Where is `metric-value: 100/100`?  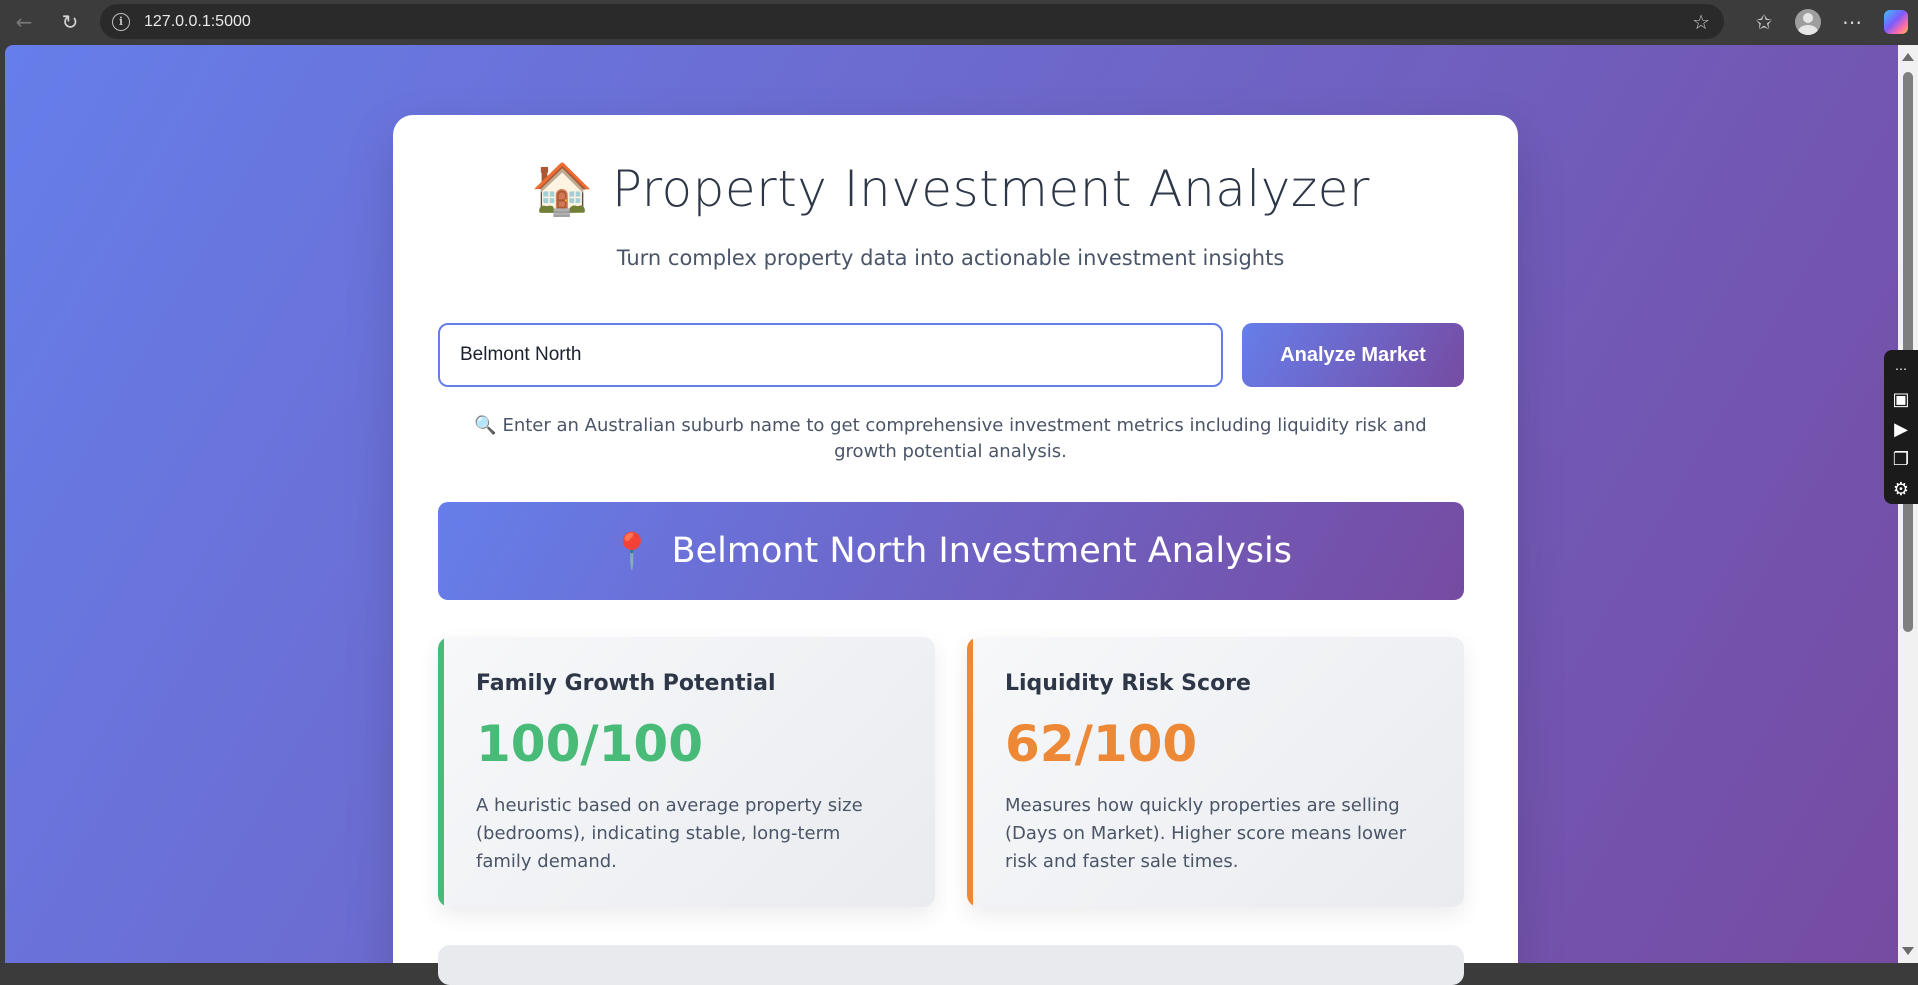 metric-value: 100/100 is located at coordinates (590, 744).